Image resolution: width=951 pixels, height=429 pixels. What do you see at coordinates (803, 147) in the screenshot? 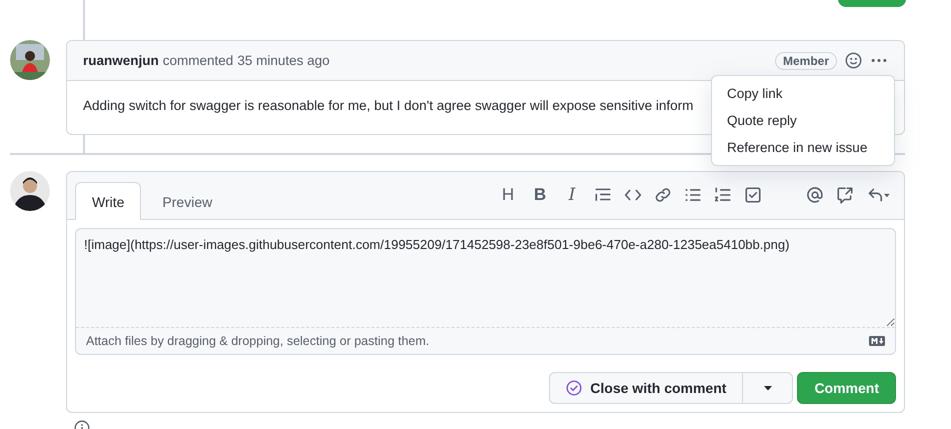
I see `menu-item: Reference in new issue` at bounding box center [803, 147].